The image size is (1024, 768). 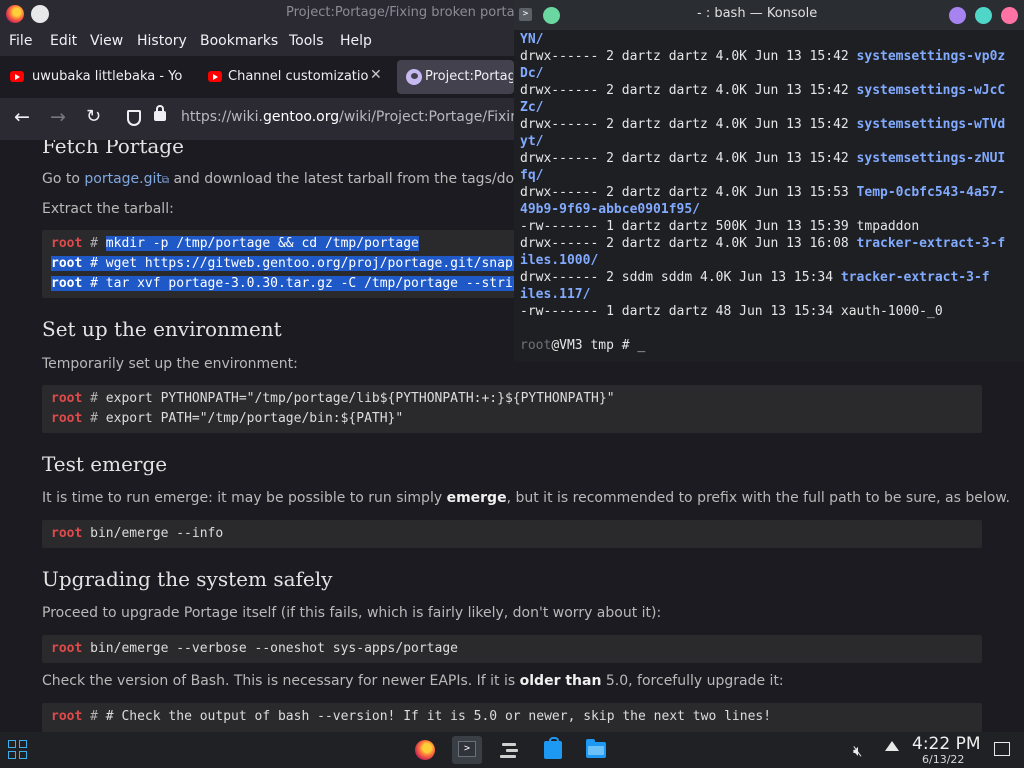 What do you see at coordinates (134, 118) in the screenshot?
I see `shield-icon` at bounding box center [134, 118].